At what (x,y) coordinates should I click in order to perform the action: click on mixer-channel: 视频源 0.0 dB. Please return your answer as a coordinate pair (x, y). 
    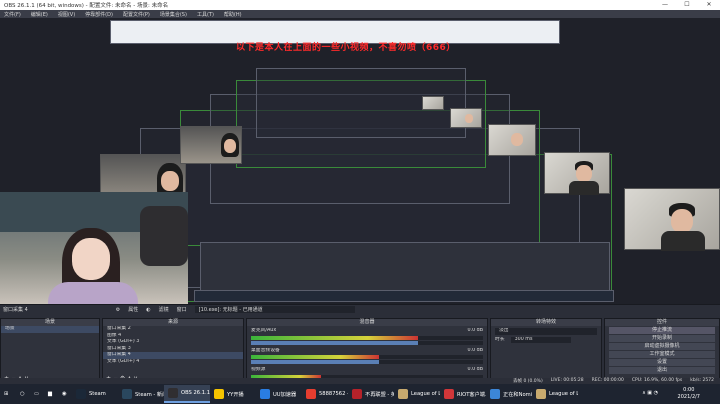
    Looking at the image, I should click on (367, 372).